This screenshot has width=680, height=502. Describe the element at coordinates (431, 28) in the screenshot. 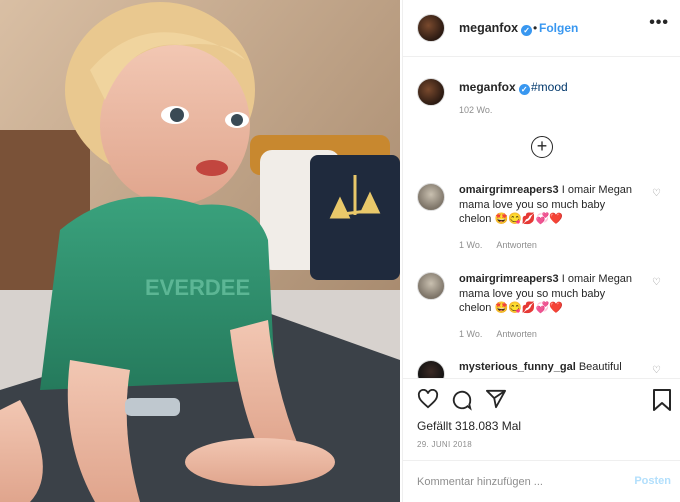

I see `author-avatar` at that location.